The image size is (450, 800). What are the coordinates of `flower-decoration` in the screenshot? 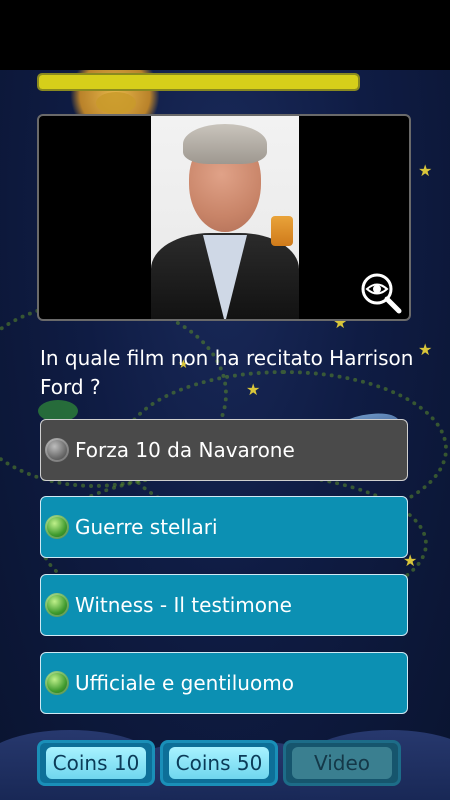 It's located at (116, 103).